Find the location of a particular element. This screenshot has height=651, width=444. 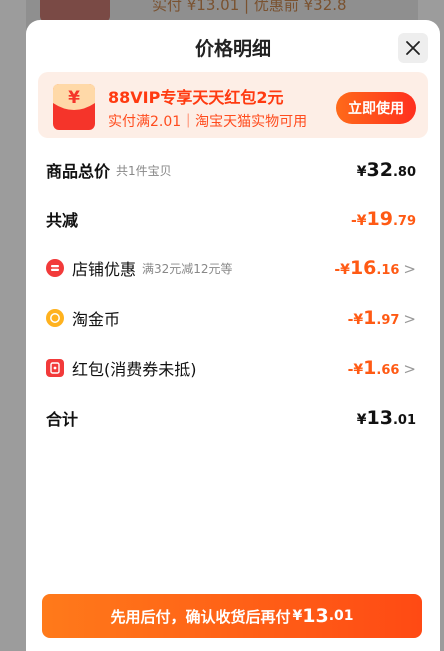

shop-discount-row: 店铺优惠 满32元减12元等 -¥ 16.16 > is located at coordinates (231, 268).